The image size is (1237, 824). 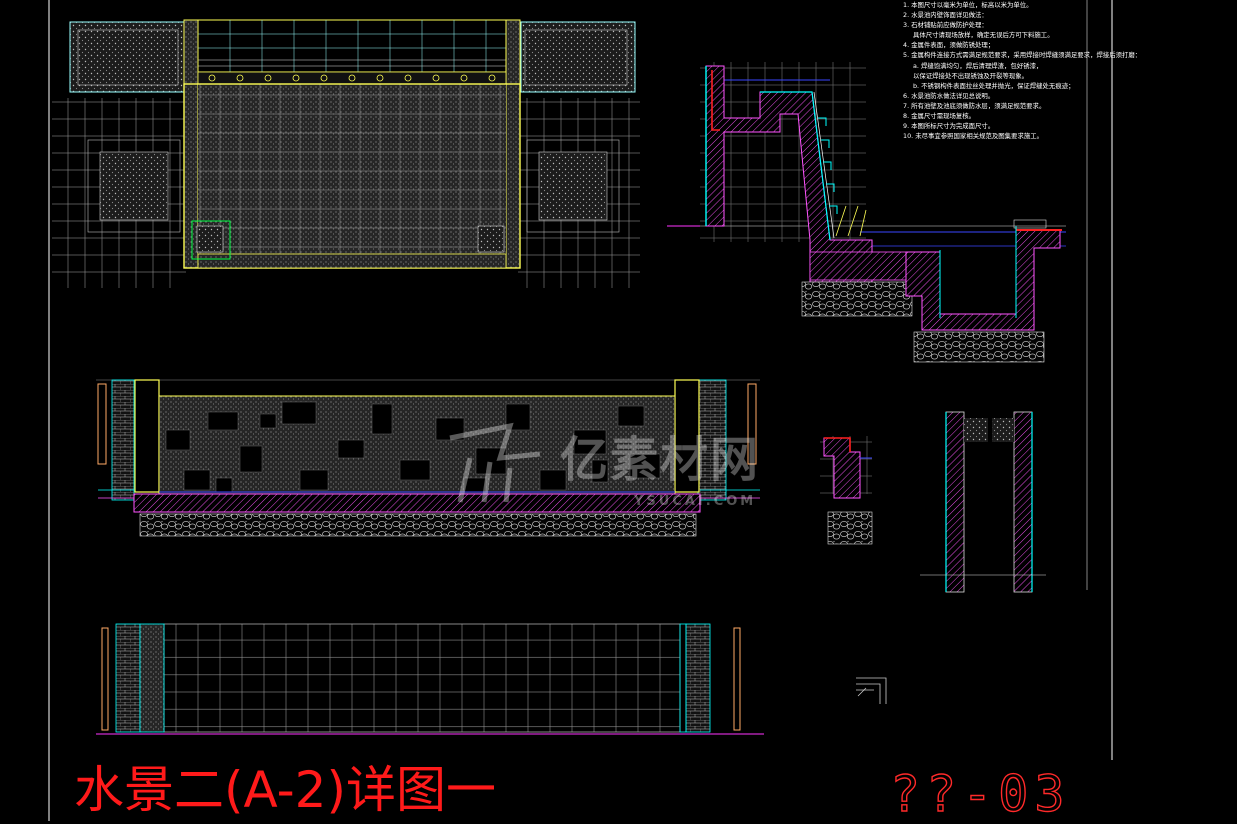 What do you see at coordinates (491, 239) in the screenshot?
I see `drain-right` at bounding box center [491, 239].